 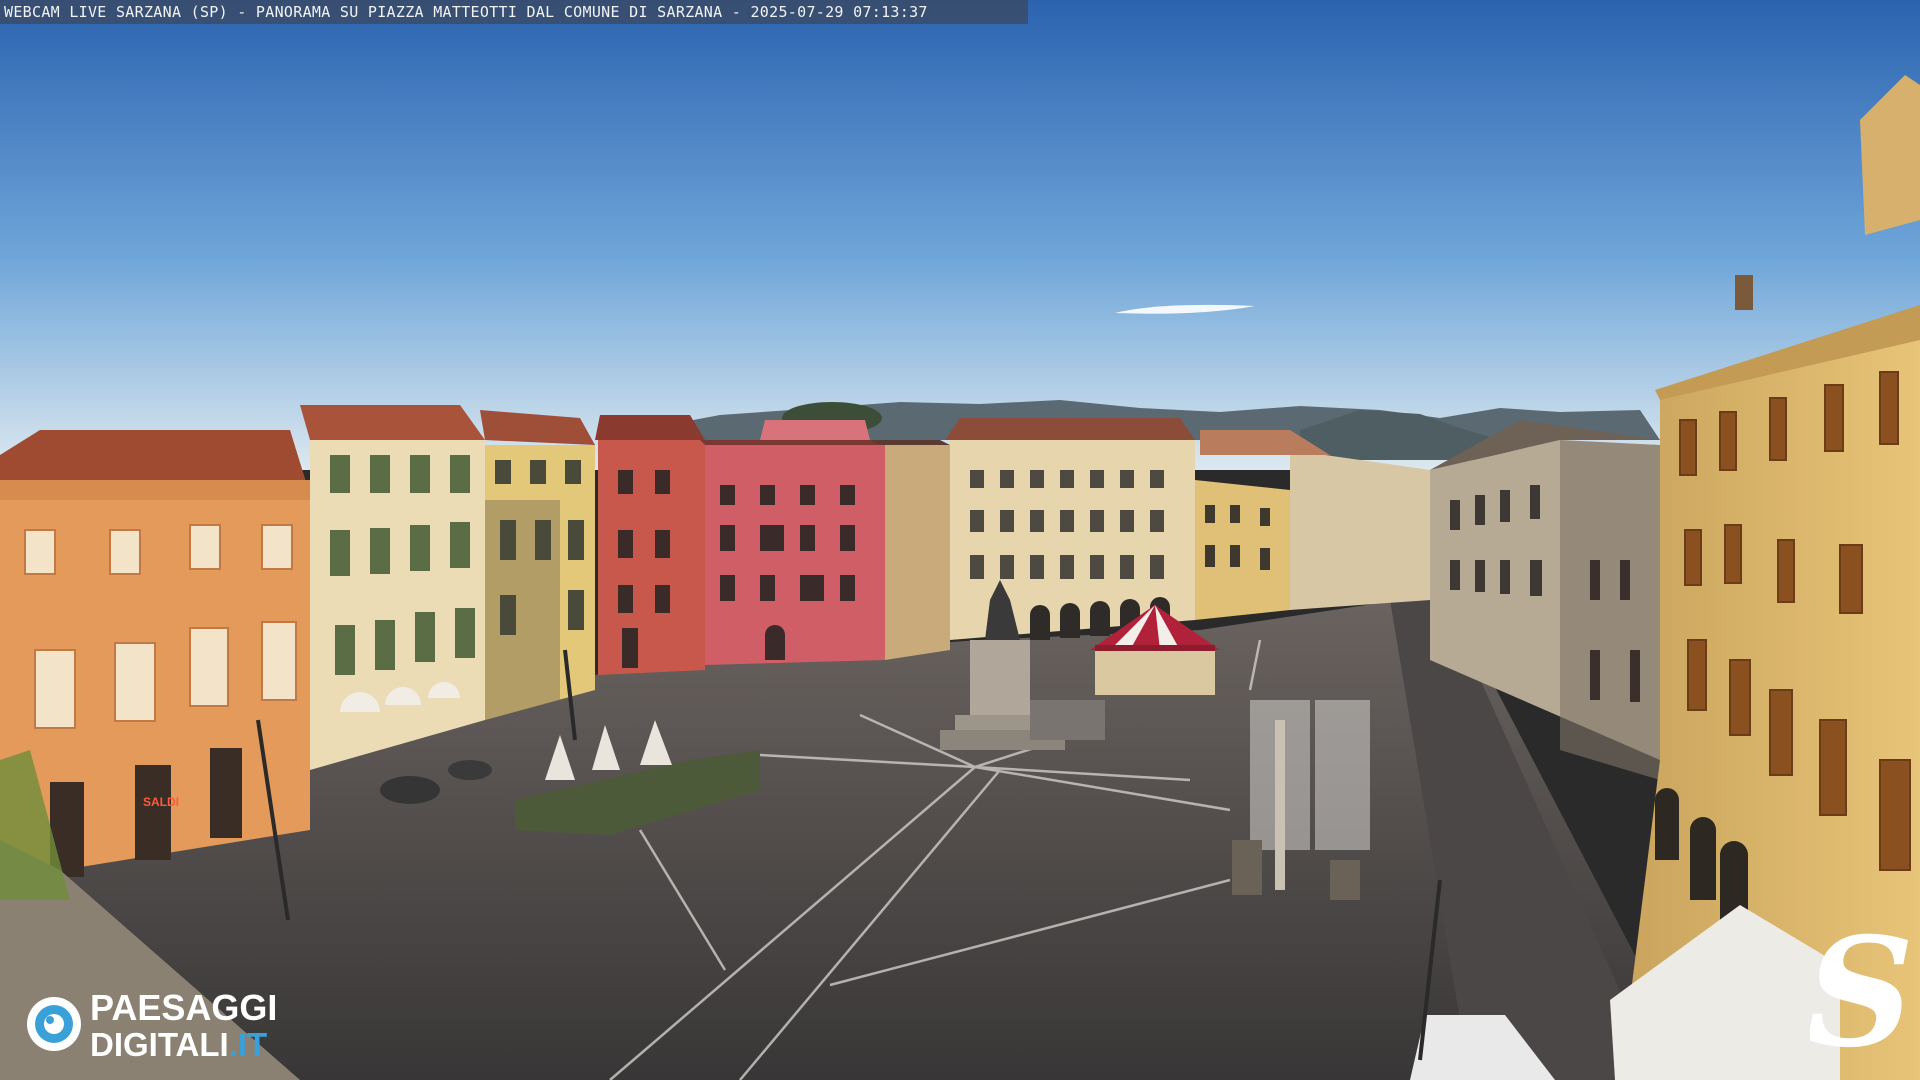 I want to click on logo-text-line2: DIGITALI, so click(x=159, y=1043).